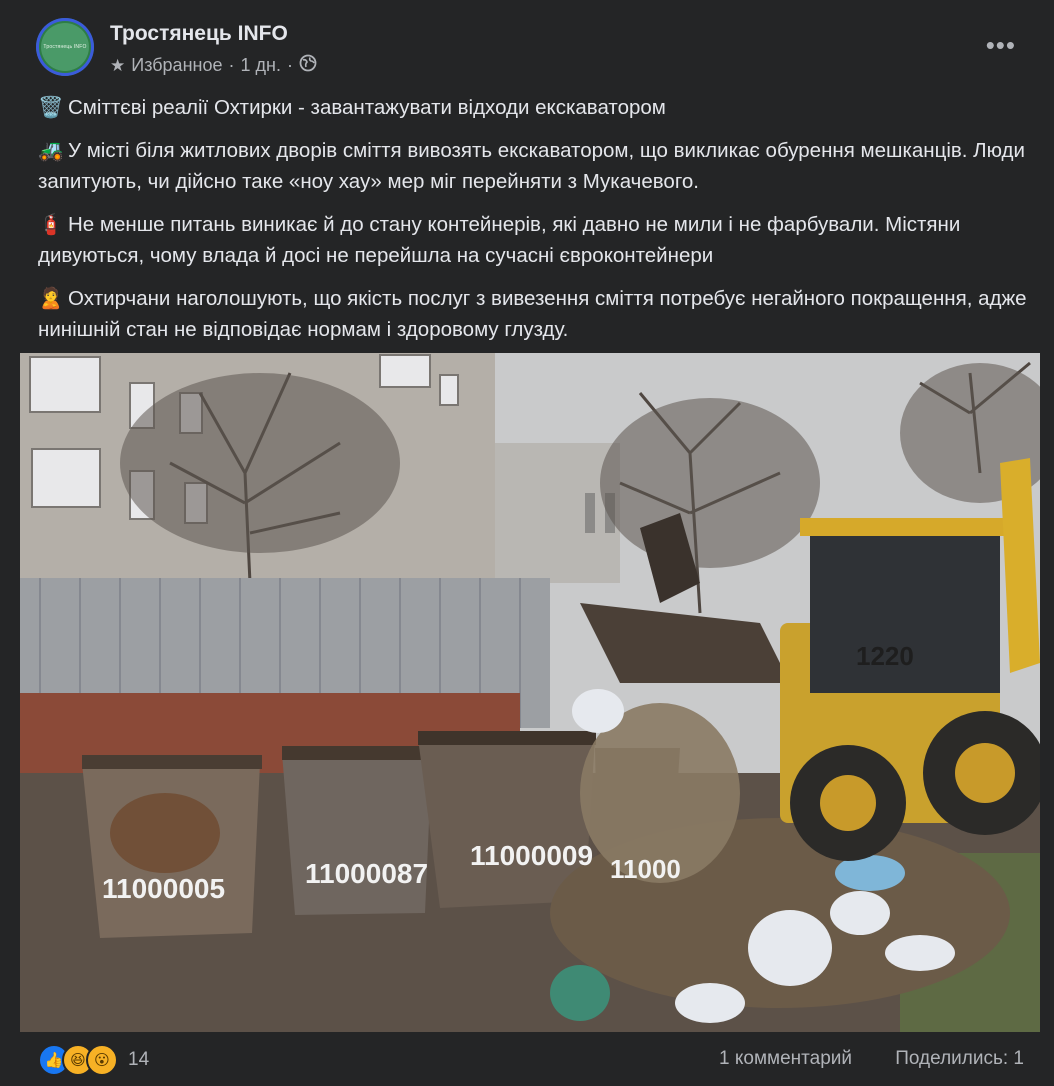 This screenshot has height=1086, width=1054. I want to click on post-time-link: 1 дн., so click(260, 65).